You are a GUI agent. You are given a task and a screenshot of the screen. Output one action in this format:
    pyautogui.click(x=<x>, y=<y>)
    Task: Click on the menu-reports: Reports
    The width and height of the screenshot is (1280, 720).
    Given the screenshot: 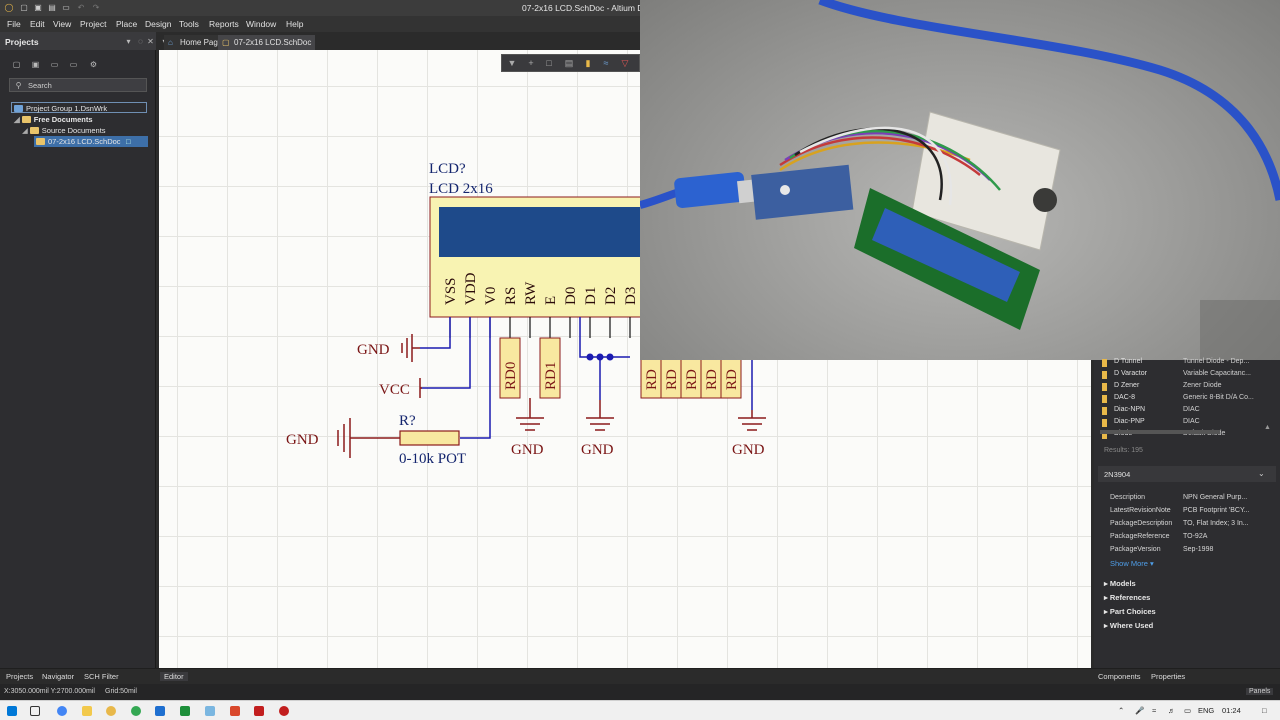 What is the action you would take?
    pyautogui.click(x=224, y=24)
    